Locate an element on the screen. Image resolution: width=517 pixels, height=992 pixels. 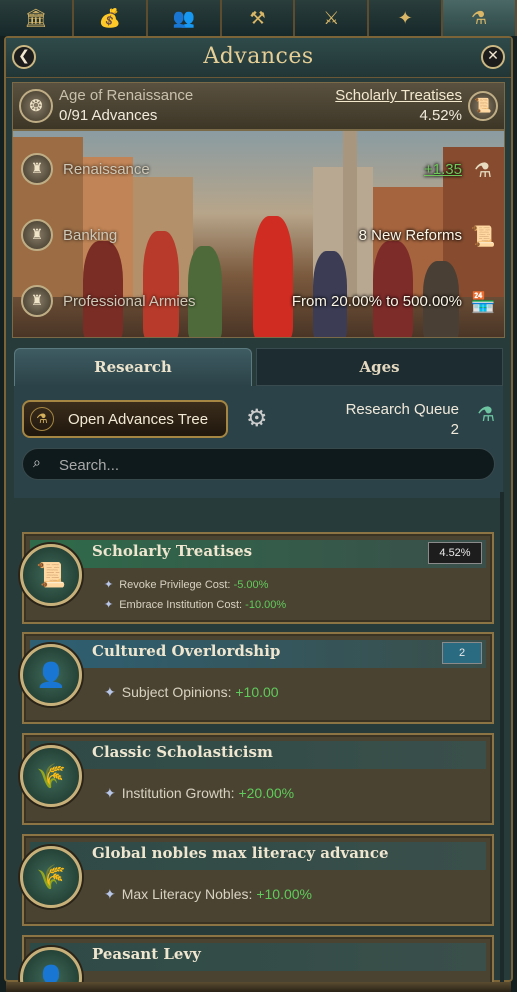
age-bonus-row: ♜ Renaissance +1.35 ⚗ is located at coordinates (258, 171).